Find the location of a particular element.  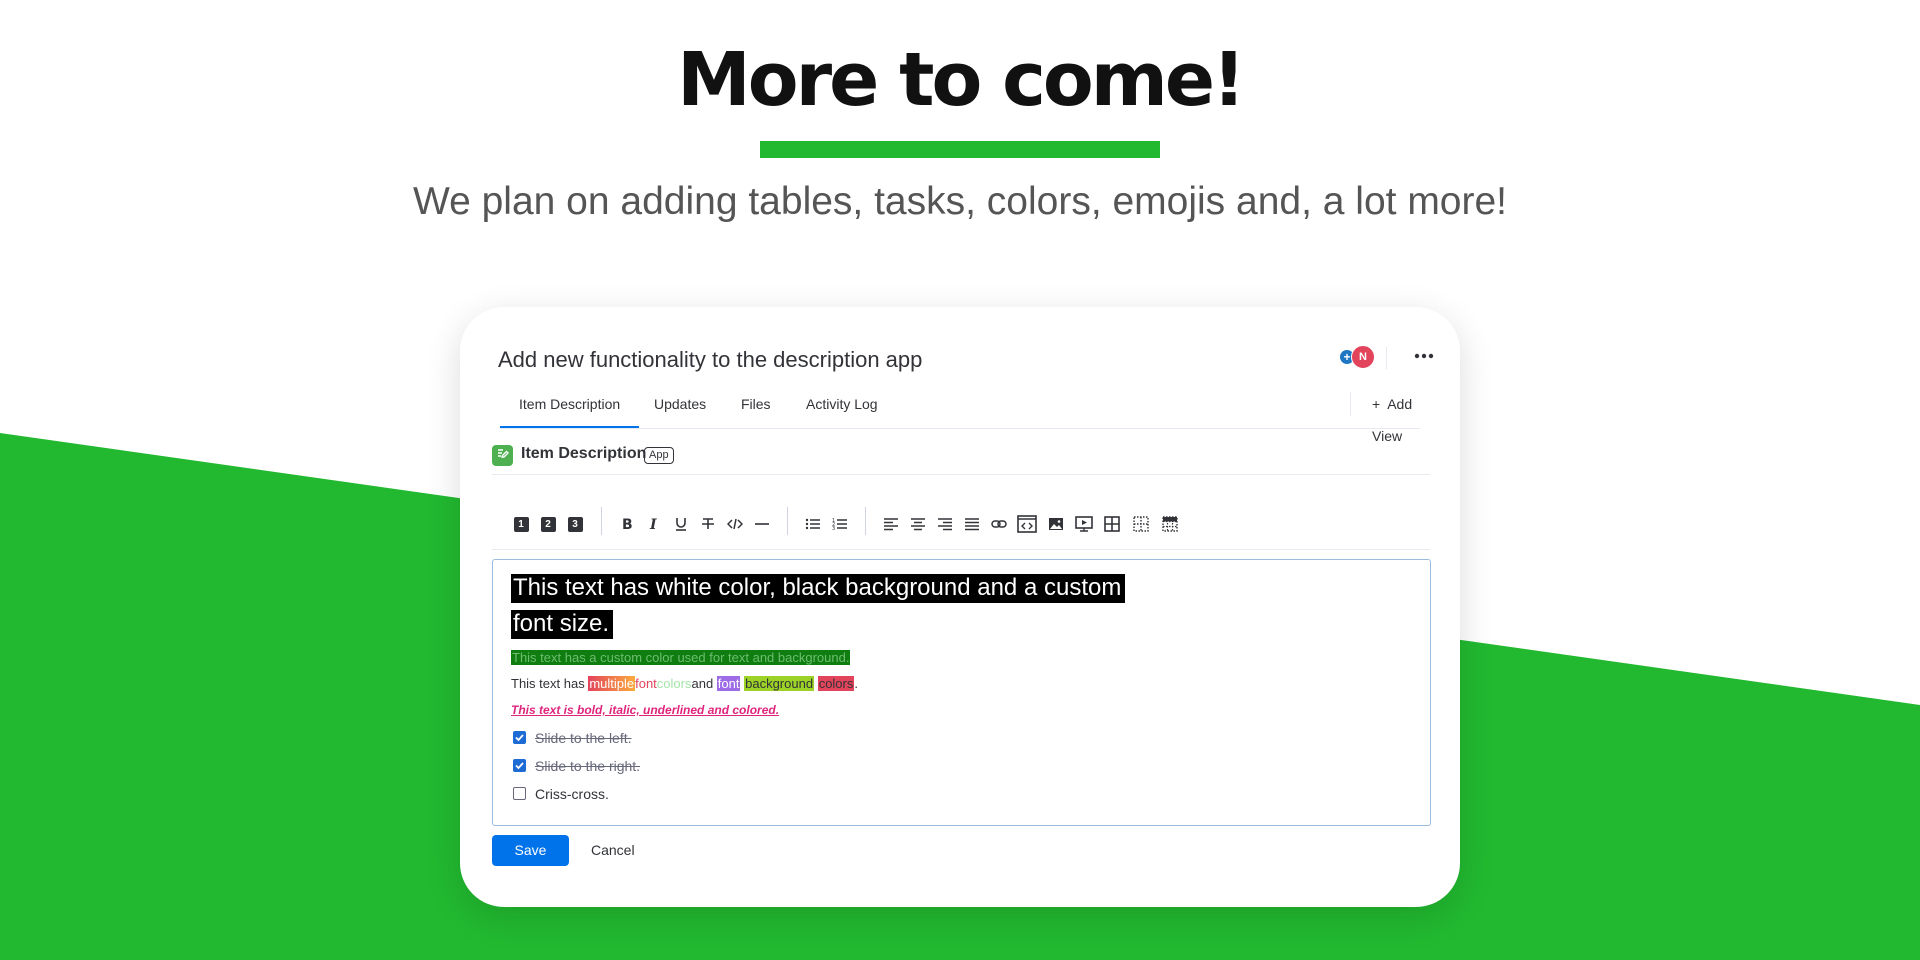

table-borders-button is located at coordinates (1141, 524).